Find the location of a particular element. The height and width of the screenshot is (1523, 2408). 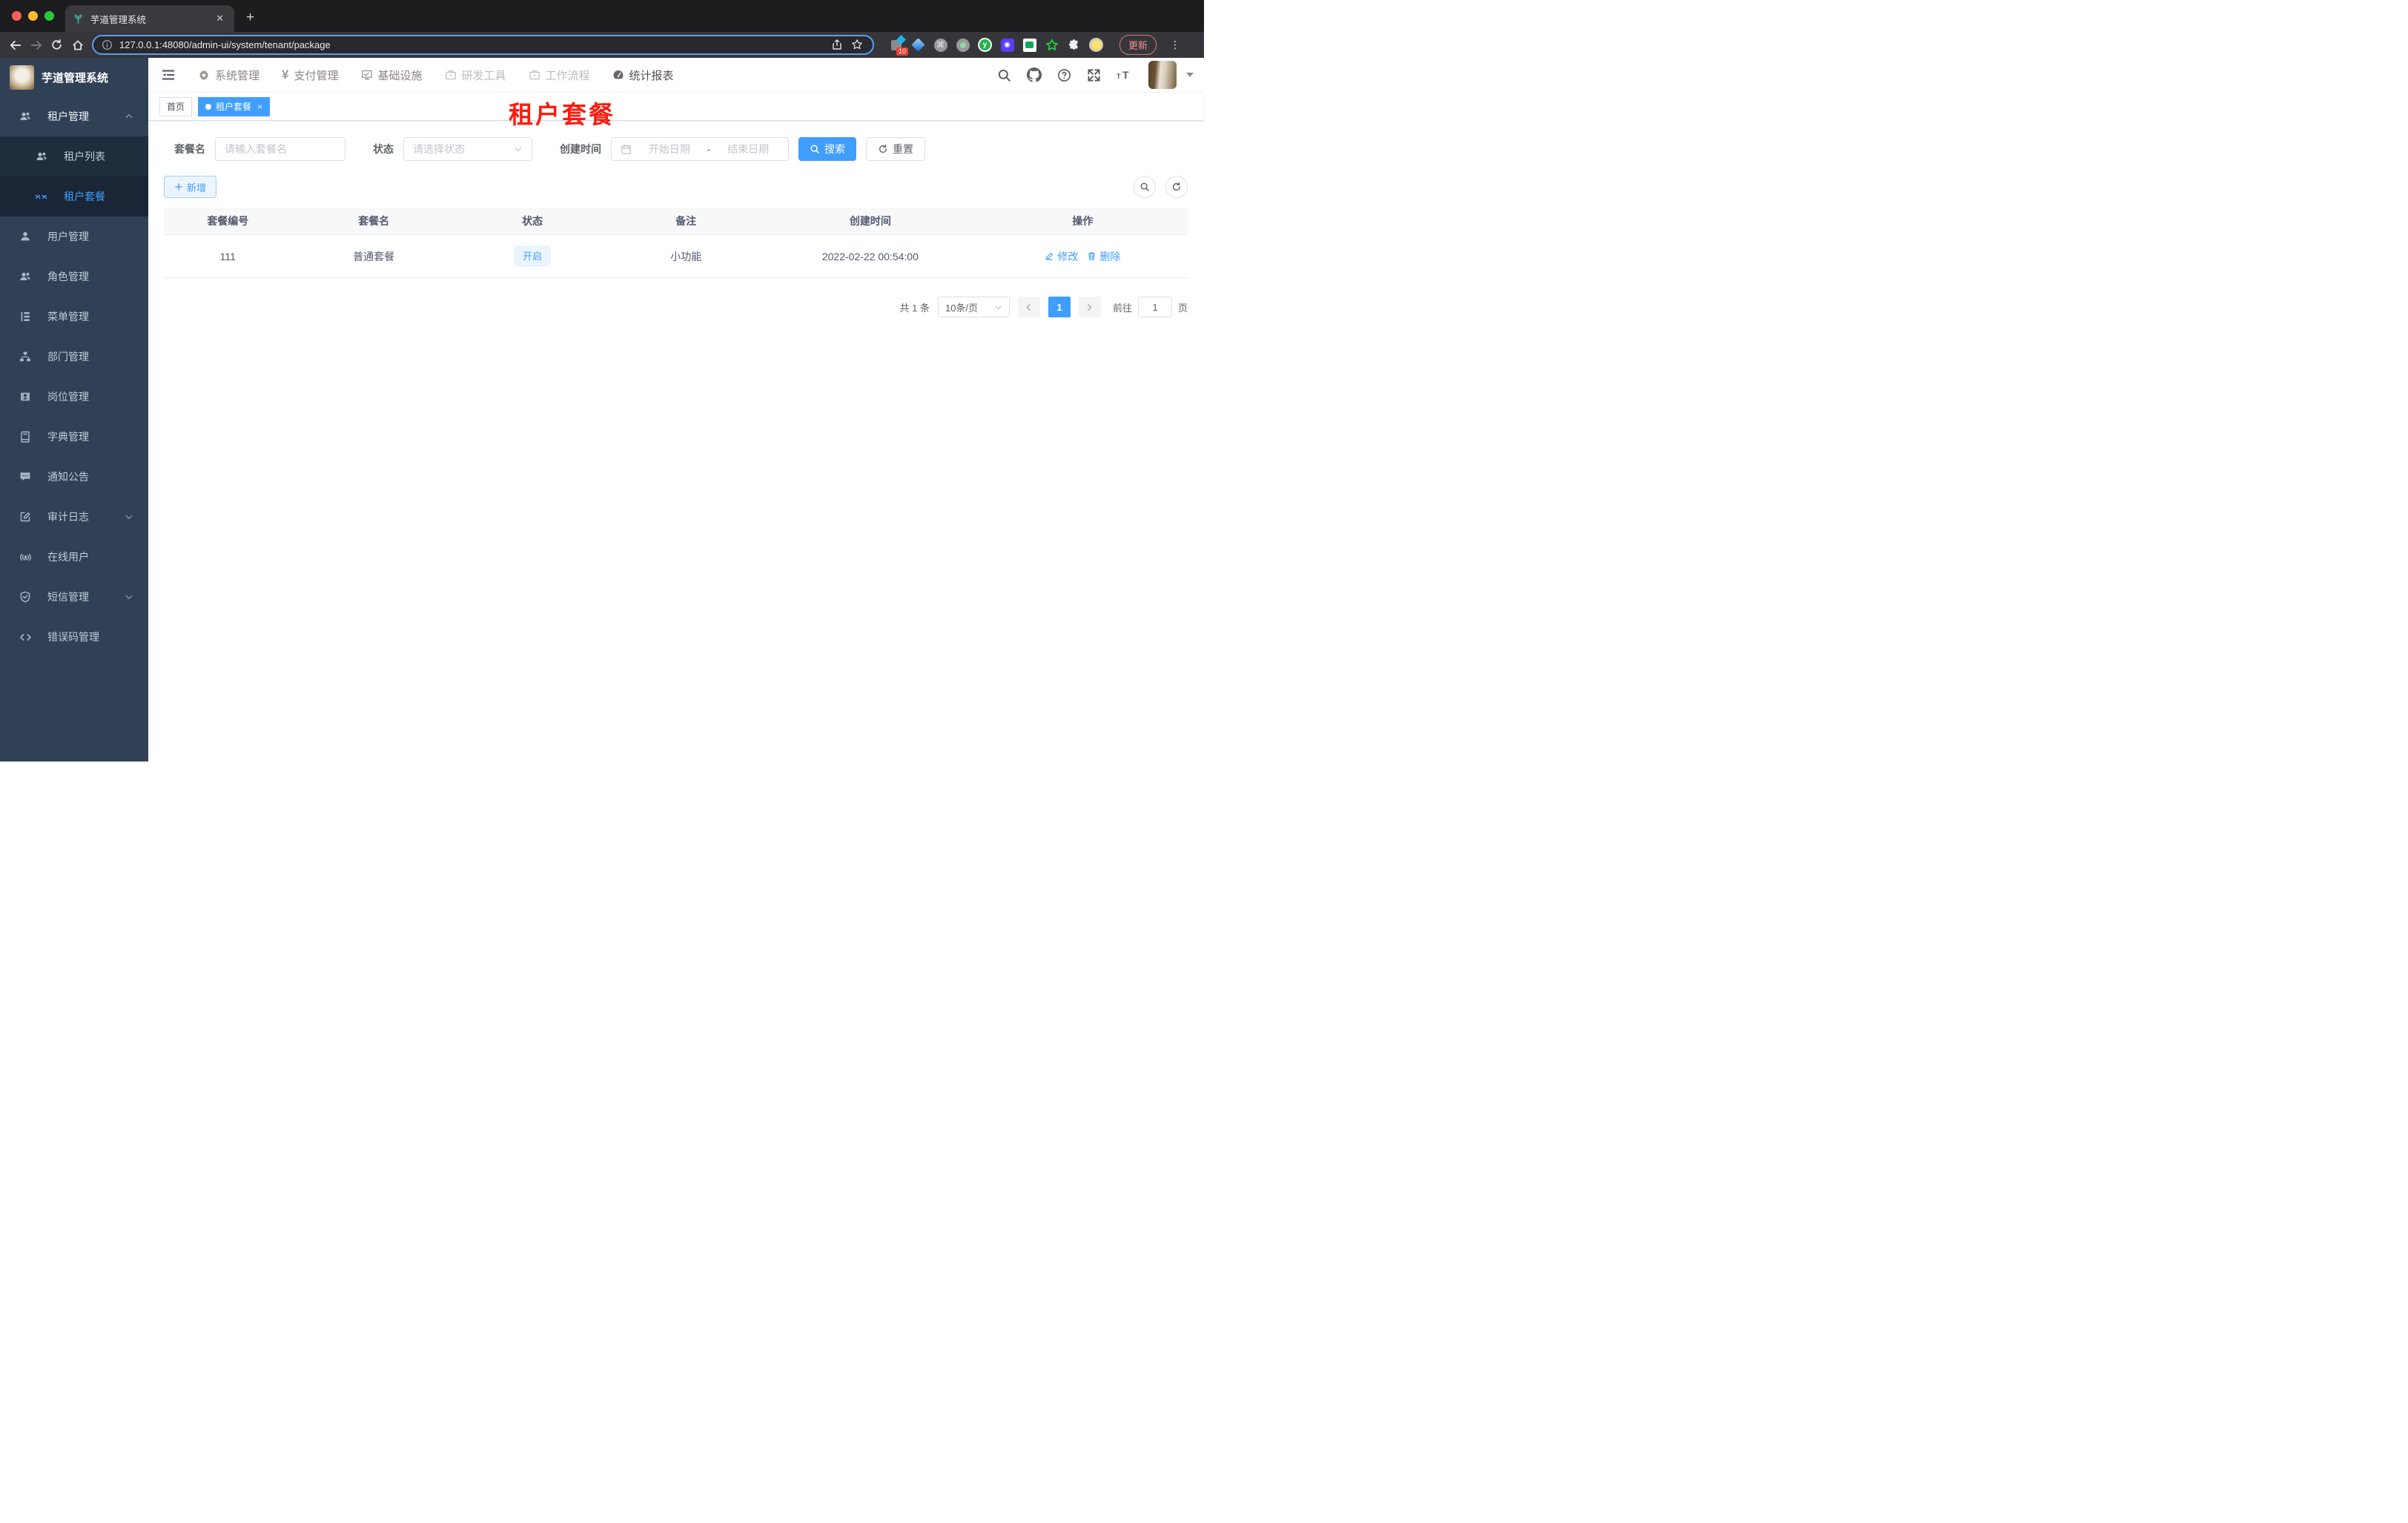

top-menu-workflow: 工作流程 is located at coordinates (559, 75).